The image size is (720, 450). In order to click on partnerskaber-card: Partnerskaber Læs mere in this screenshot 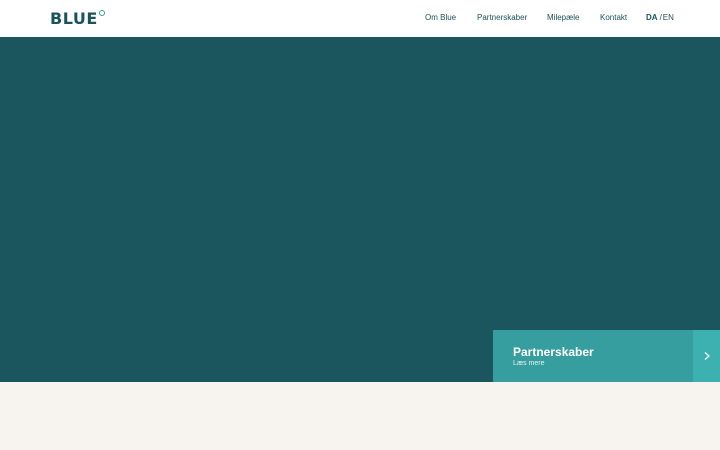, I will do `click(593, 356)`.